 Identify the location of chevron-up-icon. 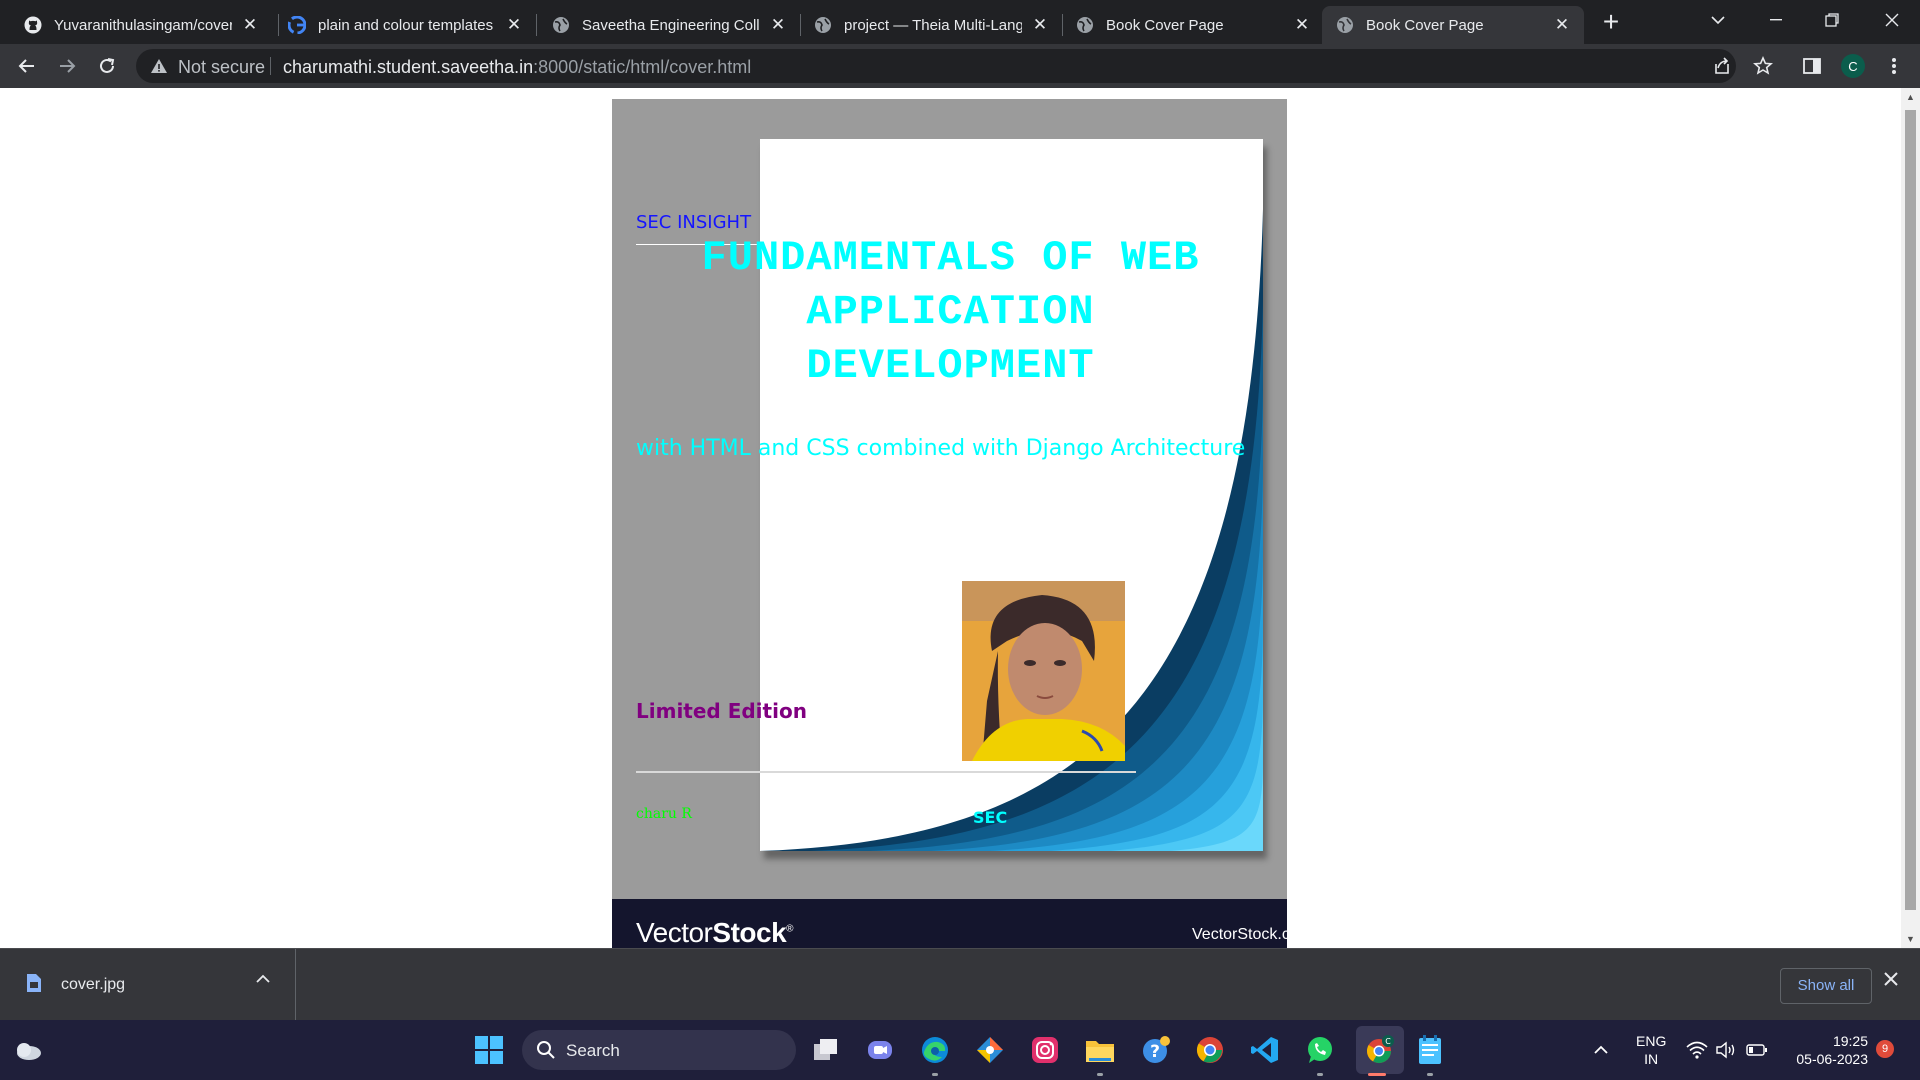
(263, 979).